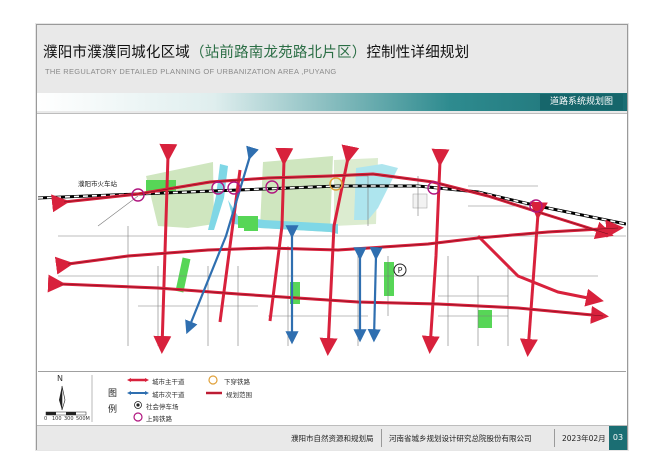  What do you see at coordinates (237, 382) in the screenshot?
I see `legend-underpass: 下穿铁路` at bounding box center [237, 382].